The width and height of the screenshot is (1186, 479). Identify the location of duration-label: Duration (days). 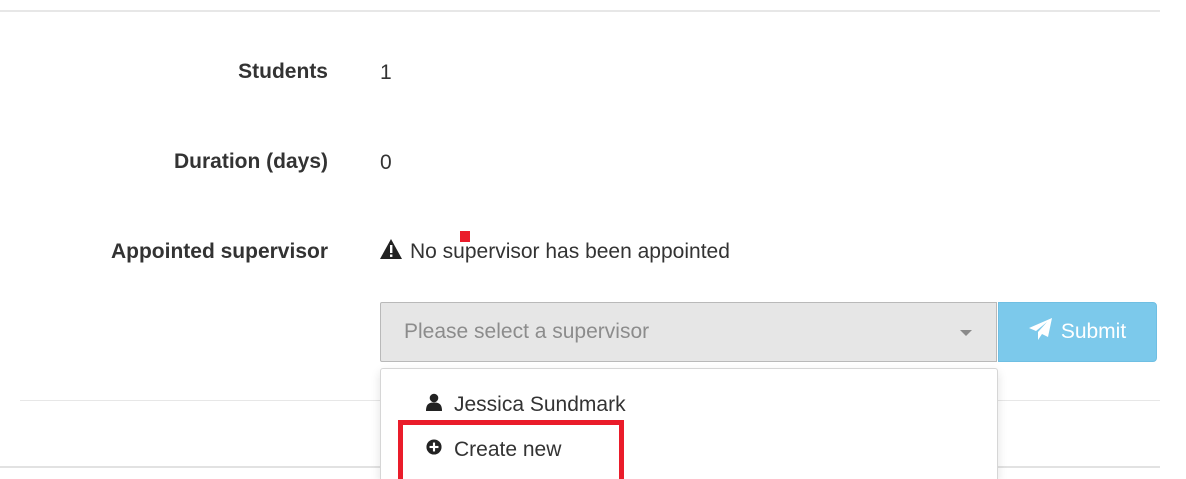
(250, 161).